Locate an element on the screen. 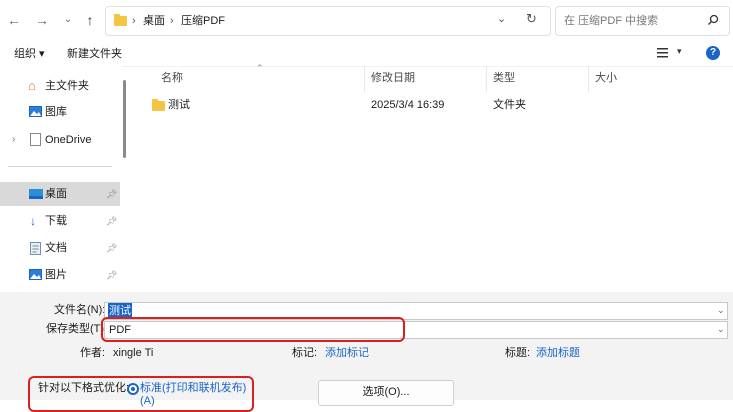 This screenshot has height=412, width=733. new-folder-button: 新建文件夹 is located at coordinates (94, 54).